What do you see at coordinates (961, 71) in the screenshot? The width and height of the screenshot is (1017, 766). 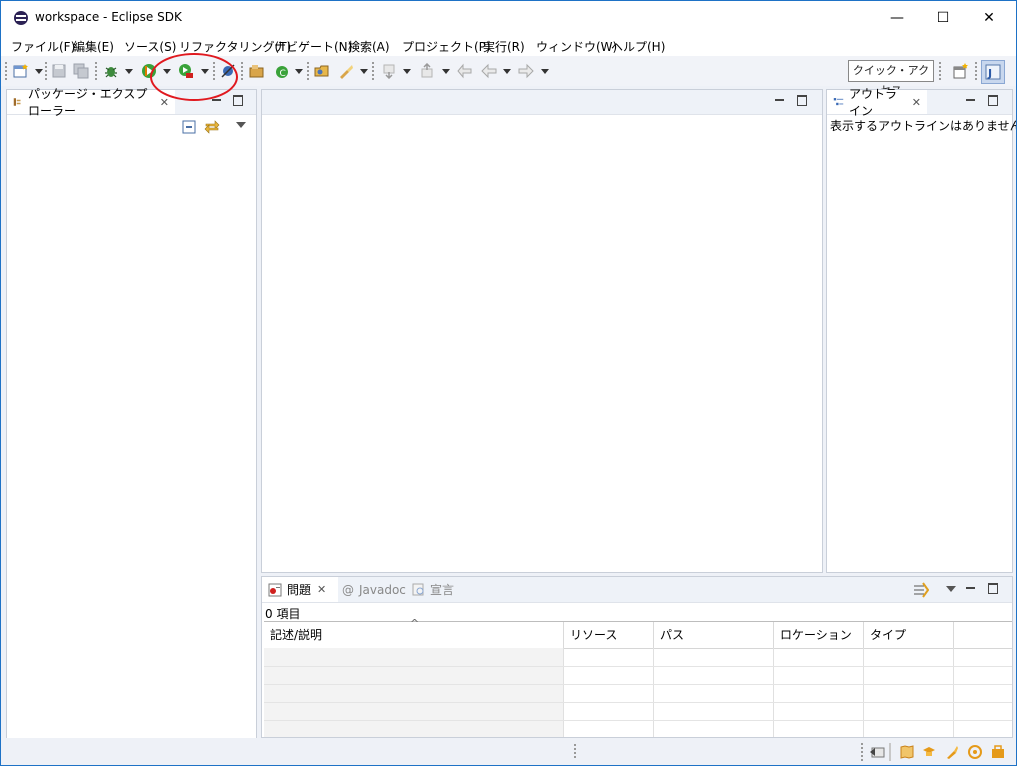 I see `open-perspective-icon` at bounding box center [961, 71].